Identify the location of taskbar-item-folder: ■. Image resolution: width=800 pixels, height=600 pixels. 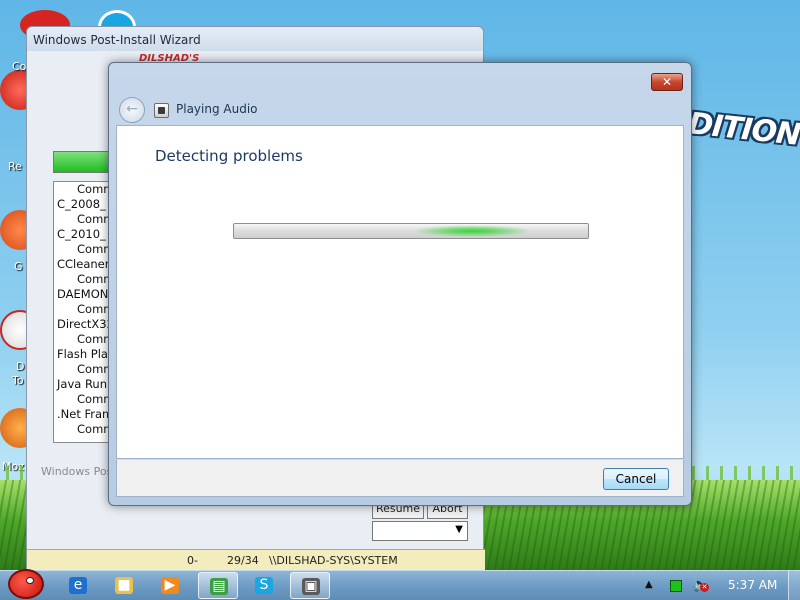
(124, 585).